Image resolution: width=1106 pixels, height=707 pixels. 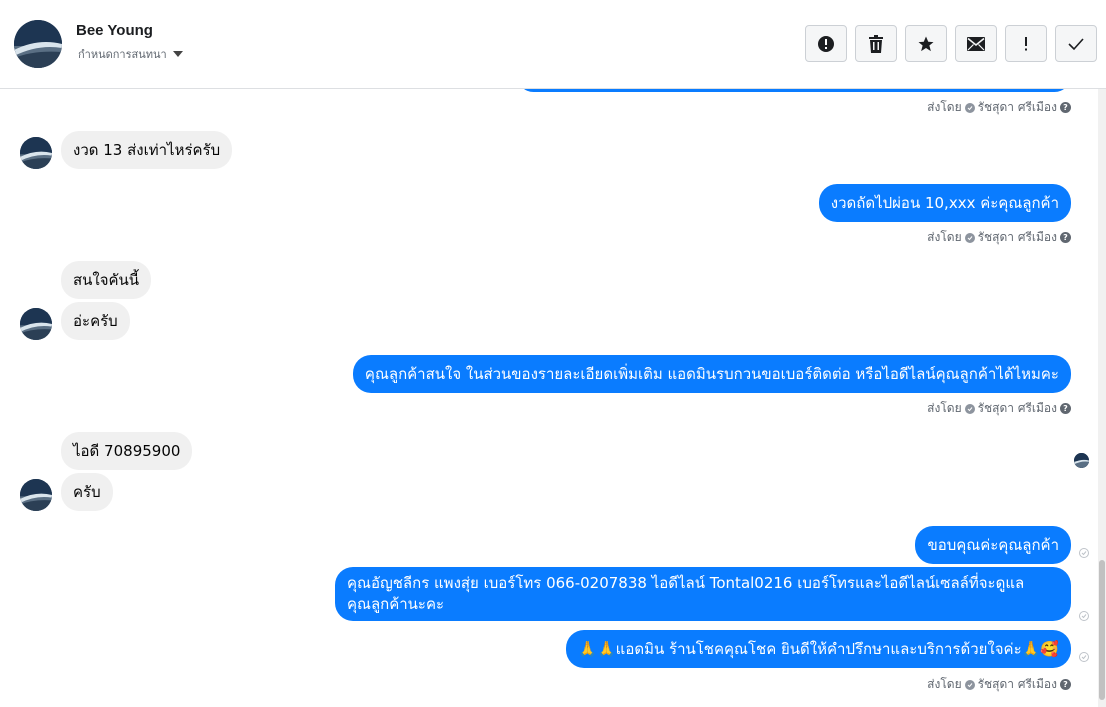 I want to click on conversation-label: กำหนดการสนทนา, so click(x=122, y=54).